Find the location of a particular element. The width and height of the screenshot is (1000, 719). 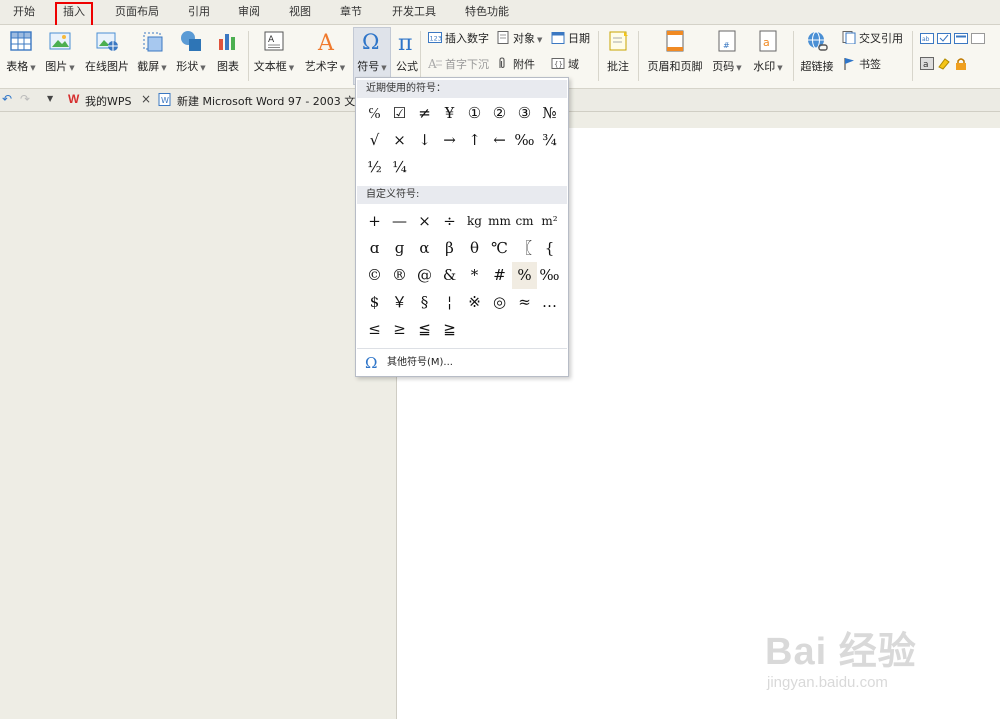

lock-icon is located at coordinates (961, 63).